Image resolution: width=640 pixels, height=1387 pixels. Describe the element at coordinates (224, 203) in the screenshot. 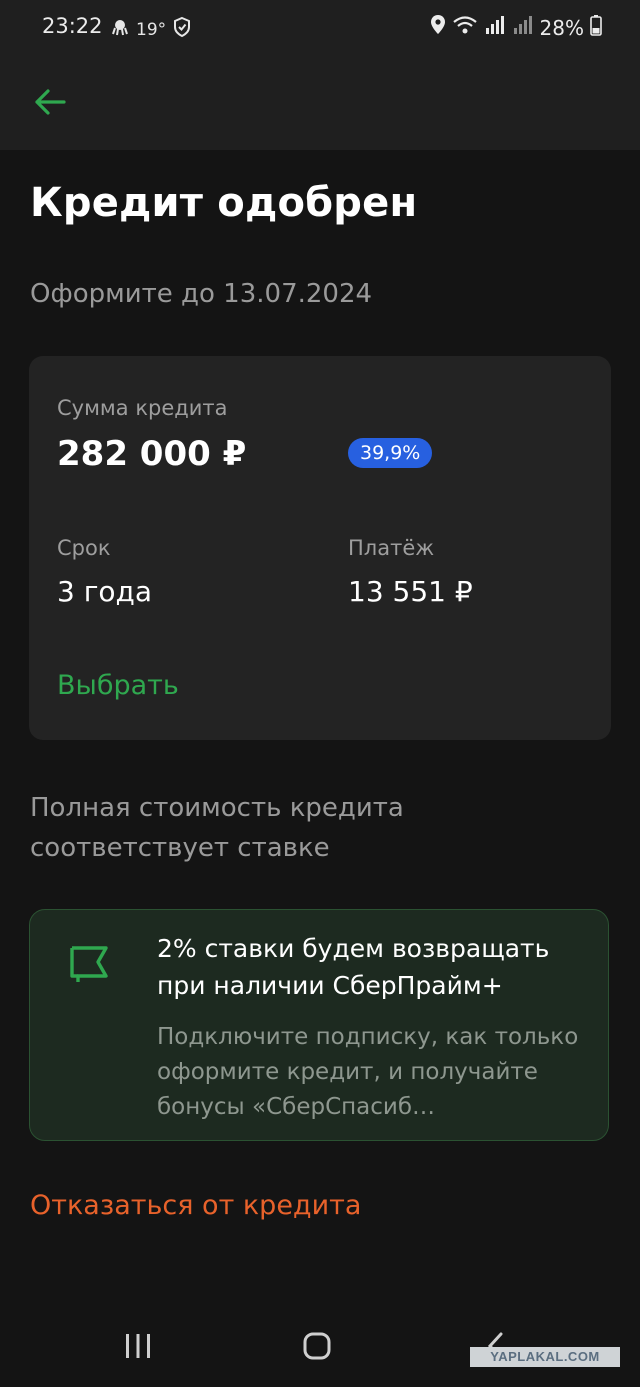

I see `page-title: Кредит одобрен` at that location.